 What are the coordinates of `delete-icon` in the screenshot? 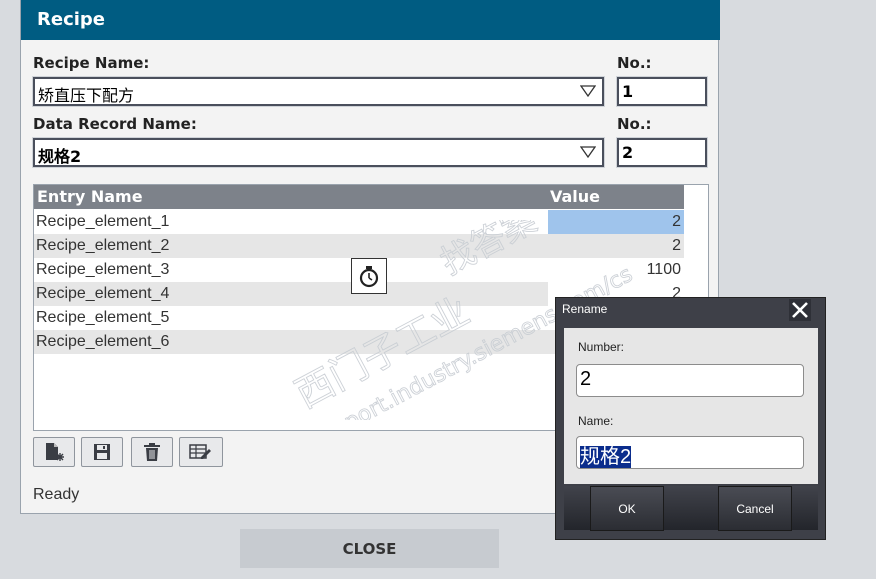 It's located at (152, 452).